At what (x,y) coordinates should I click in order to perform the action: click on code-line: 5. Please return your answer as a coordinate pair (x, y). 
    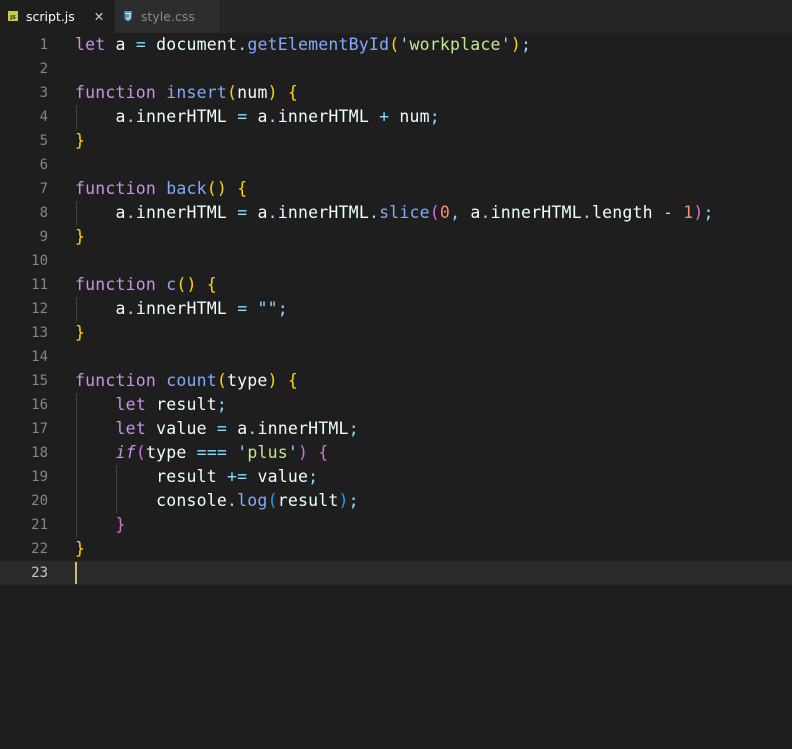
    Looking at the image, I should click on (396, 141).